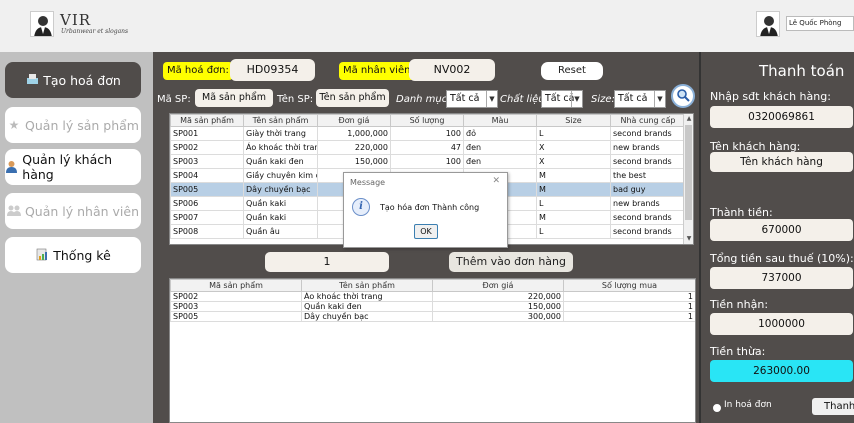 The image size is (854, 423). Describe the element at coordinates (432, 316) in the screenshot. I see `table-row: SP005 Dây chuyền bạc 300,000 1` at that location.